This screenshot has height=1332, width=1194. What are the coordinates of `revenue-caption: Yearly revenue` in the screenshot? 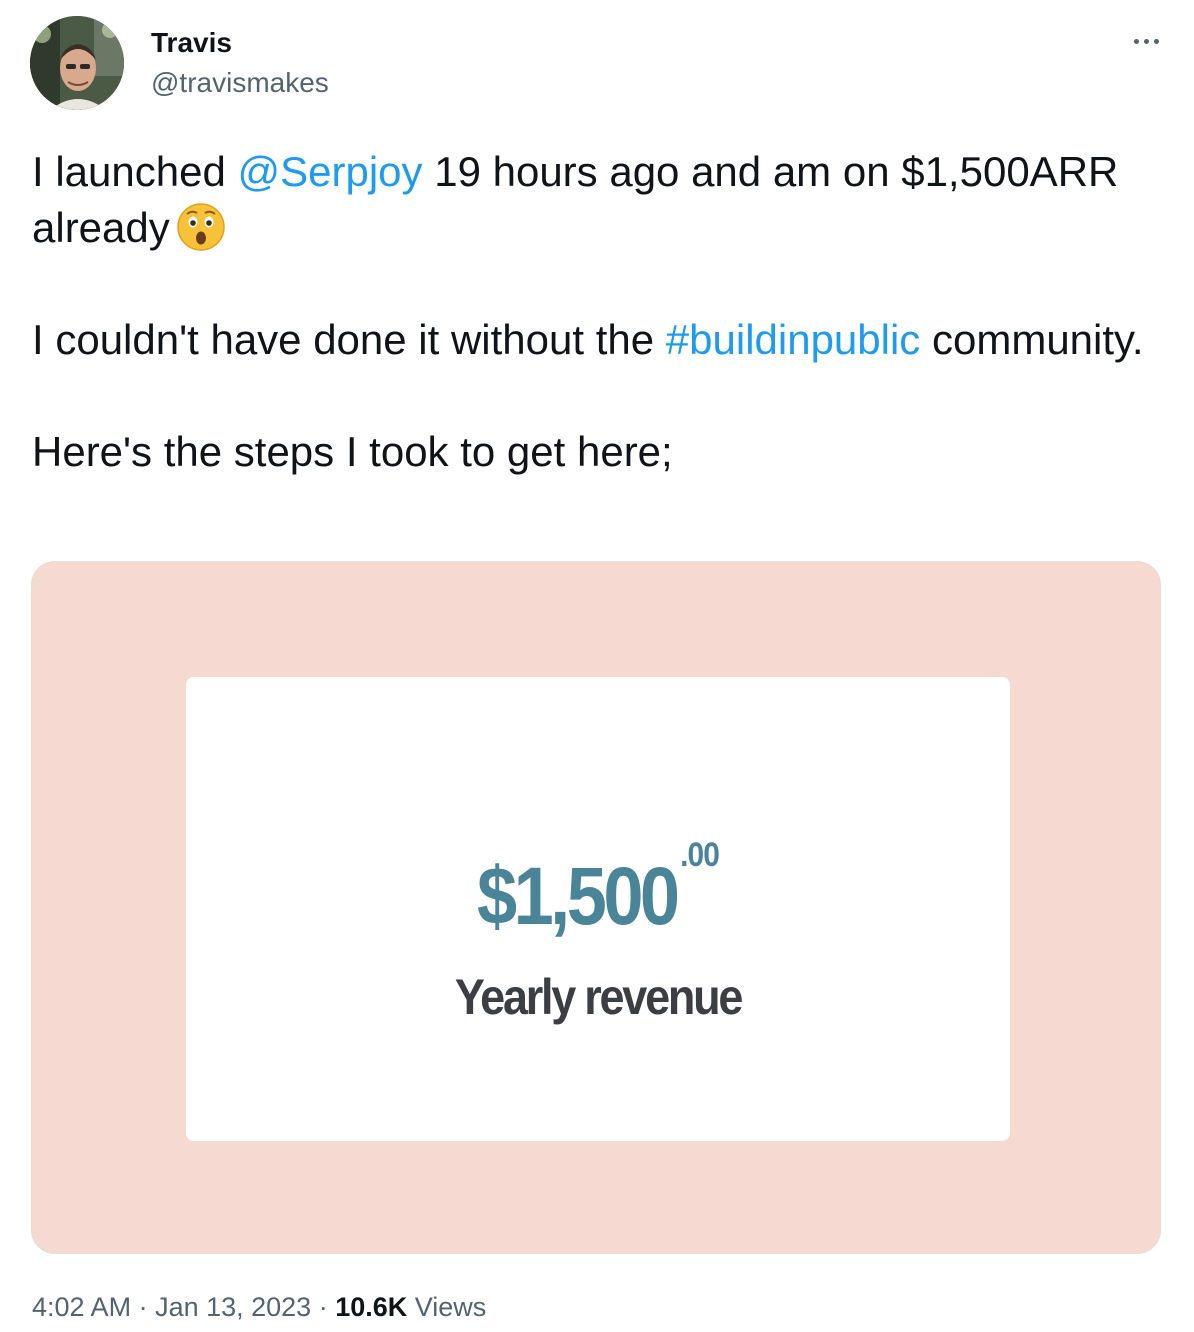 It's located at (598, 997).